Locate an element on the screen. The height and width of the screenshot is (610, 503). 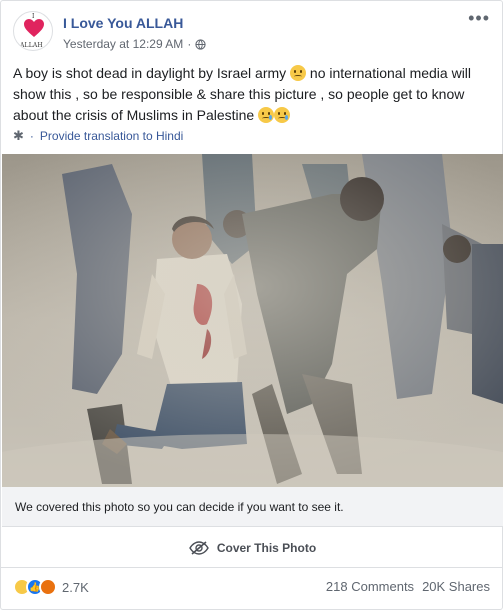
globe-icon is located at coordinates (200, 44).